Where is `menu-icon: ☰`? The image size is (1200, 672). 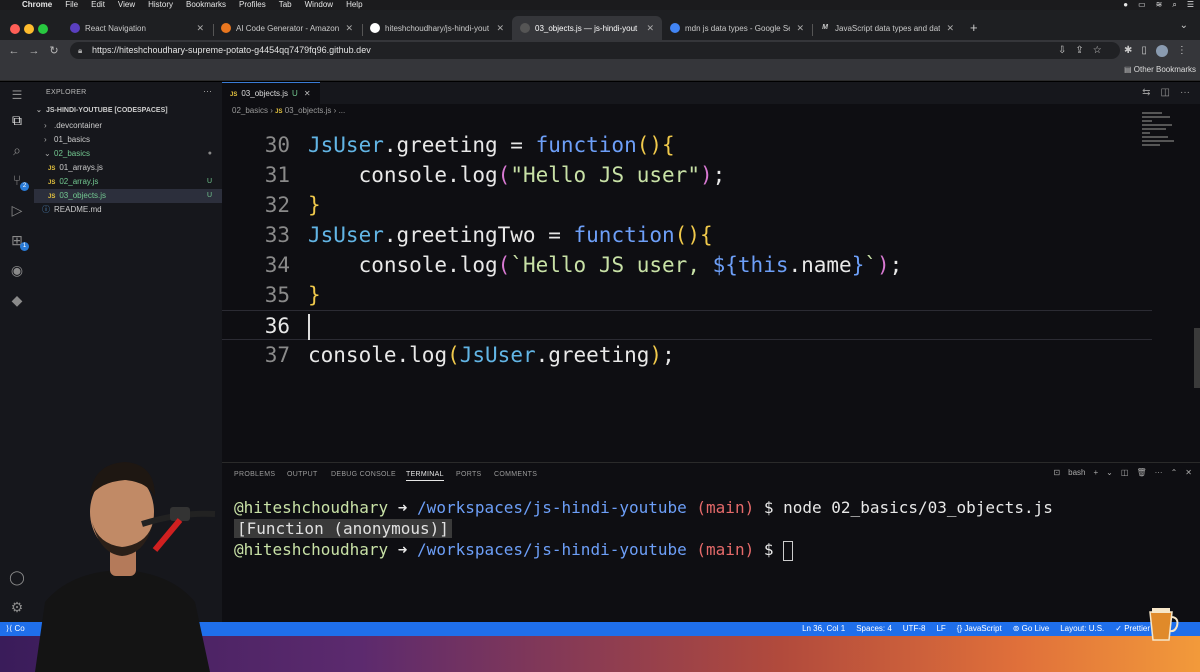 menu-icon: ☰ is located at coordinates (17, 95).